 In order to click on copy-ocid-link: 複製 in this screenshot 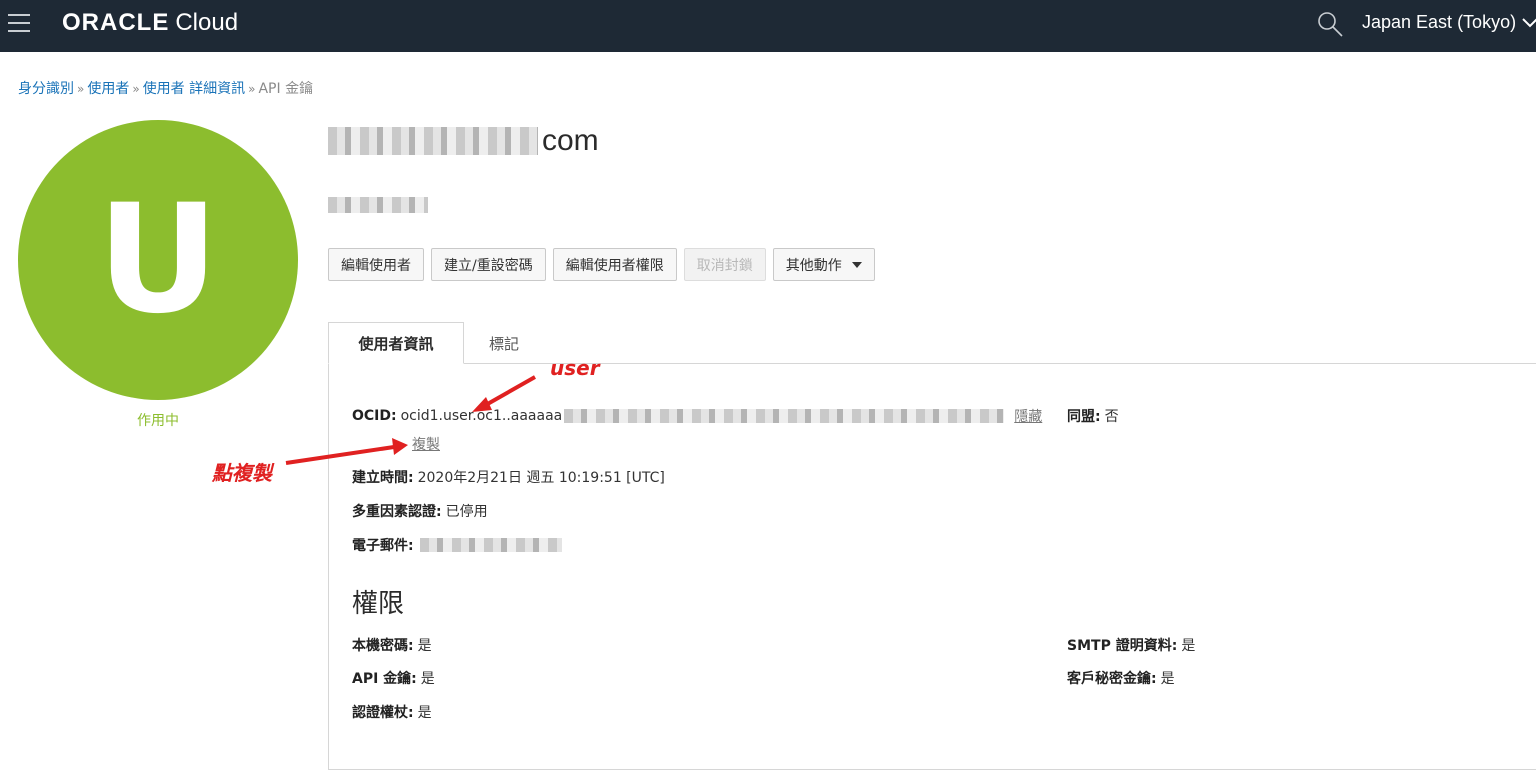, I will do `click(426, 444)`.